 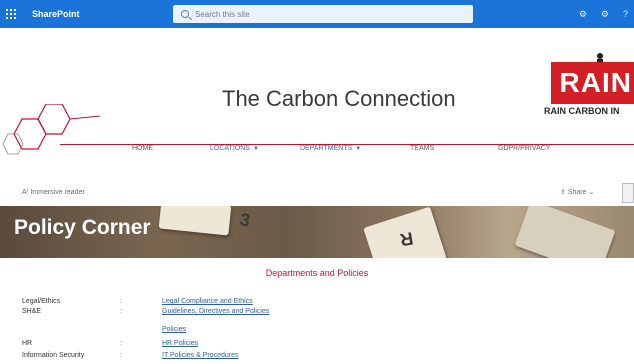 I want to click on department-label: Legal/Ethics, so click(x=41, y=301).